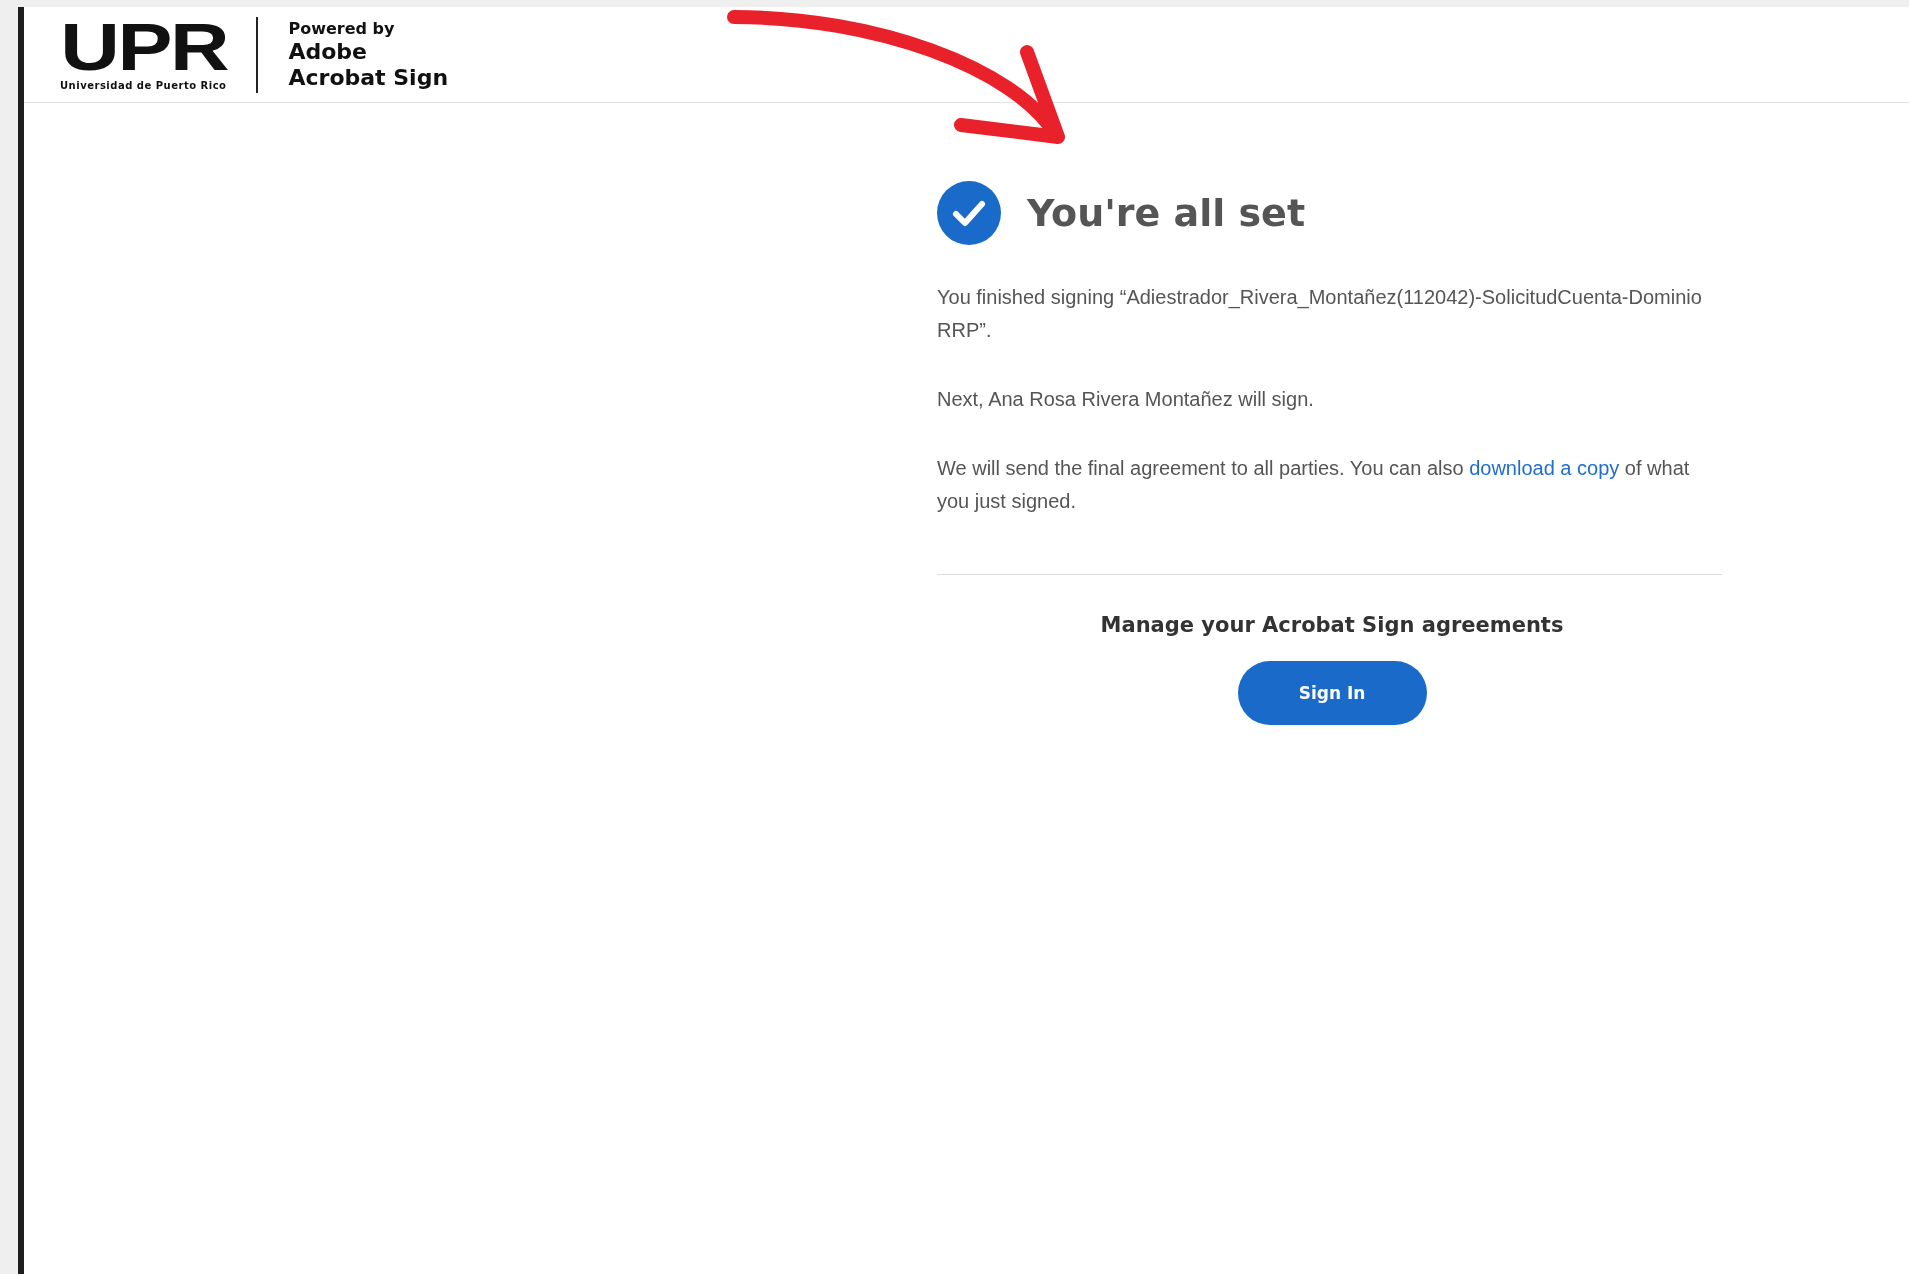 The height and width of the screenshot is (1274, 1909). What do you see at coordinates (1332, 625) in the screenshot?
I see `manage-heading: Manage your Acrobat Sign agreements` at bounding box center [1332, 625].